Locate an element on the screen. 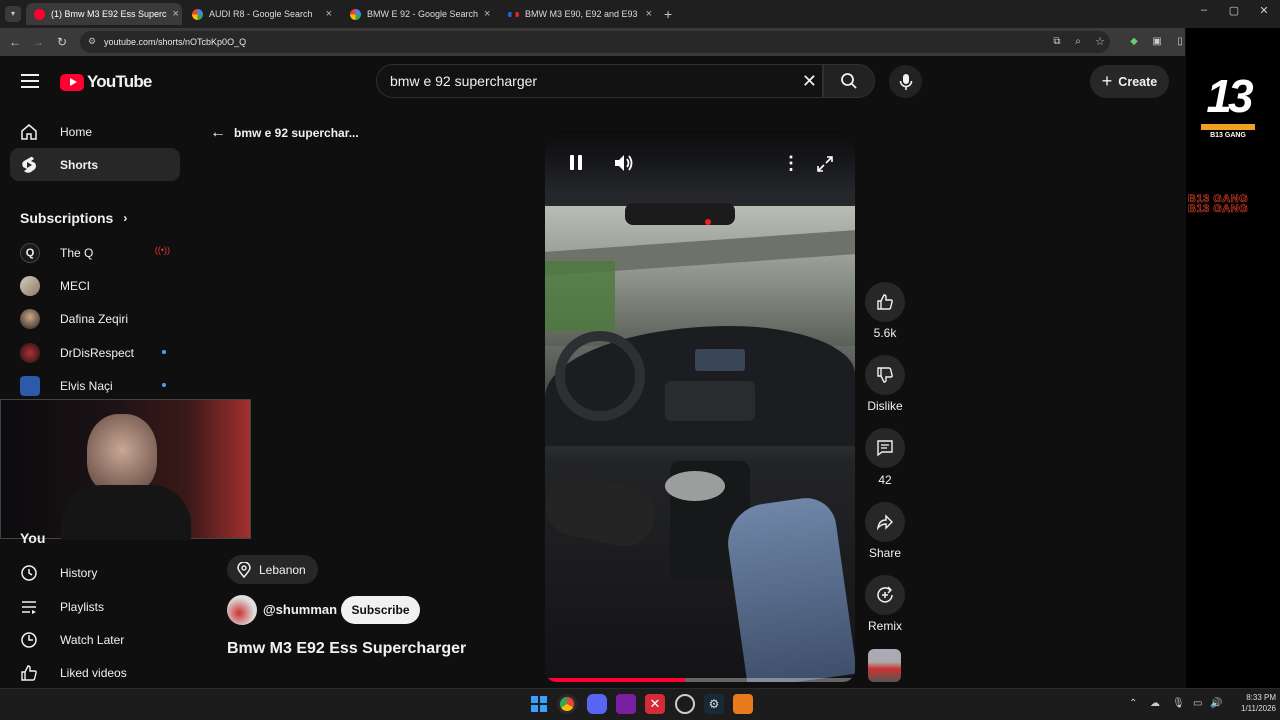 Image resolution: width=1280 pixels, height=720 pixels. clock-time: 8:33 PM is located at coordinates (1261, 697).